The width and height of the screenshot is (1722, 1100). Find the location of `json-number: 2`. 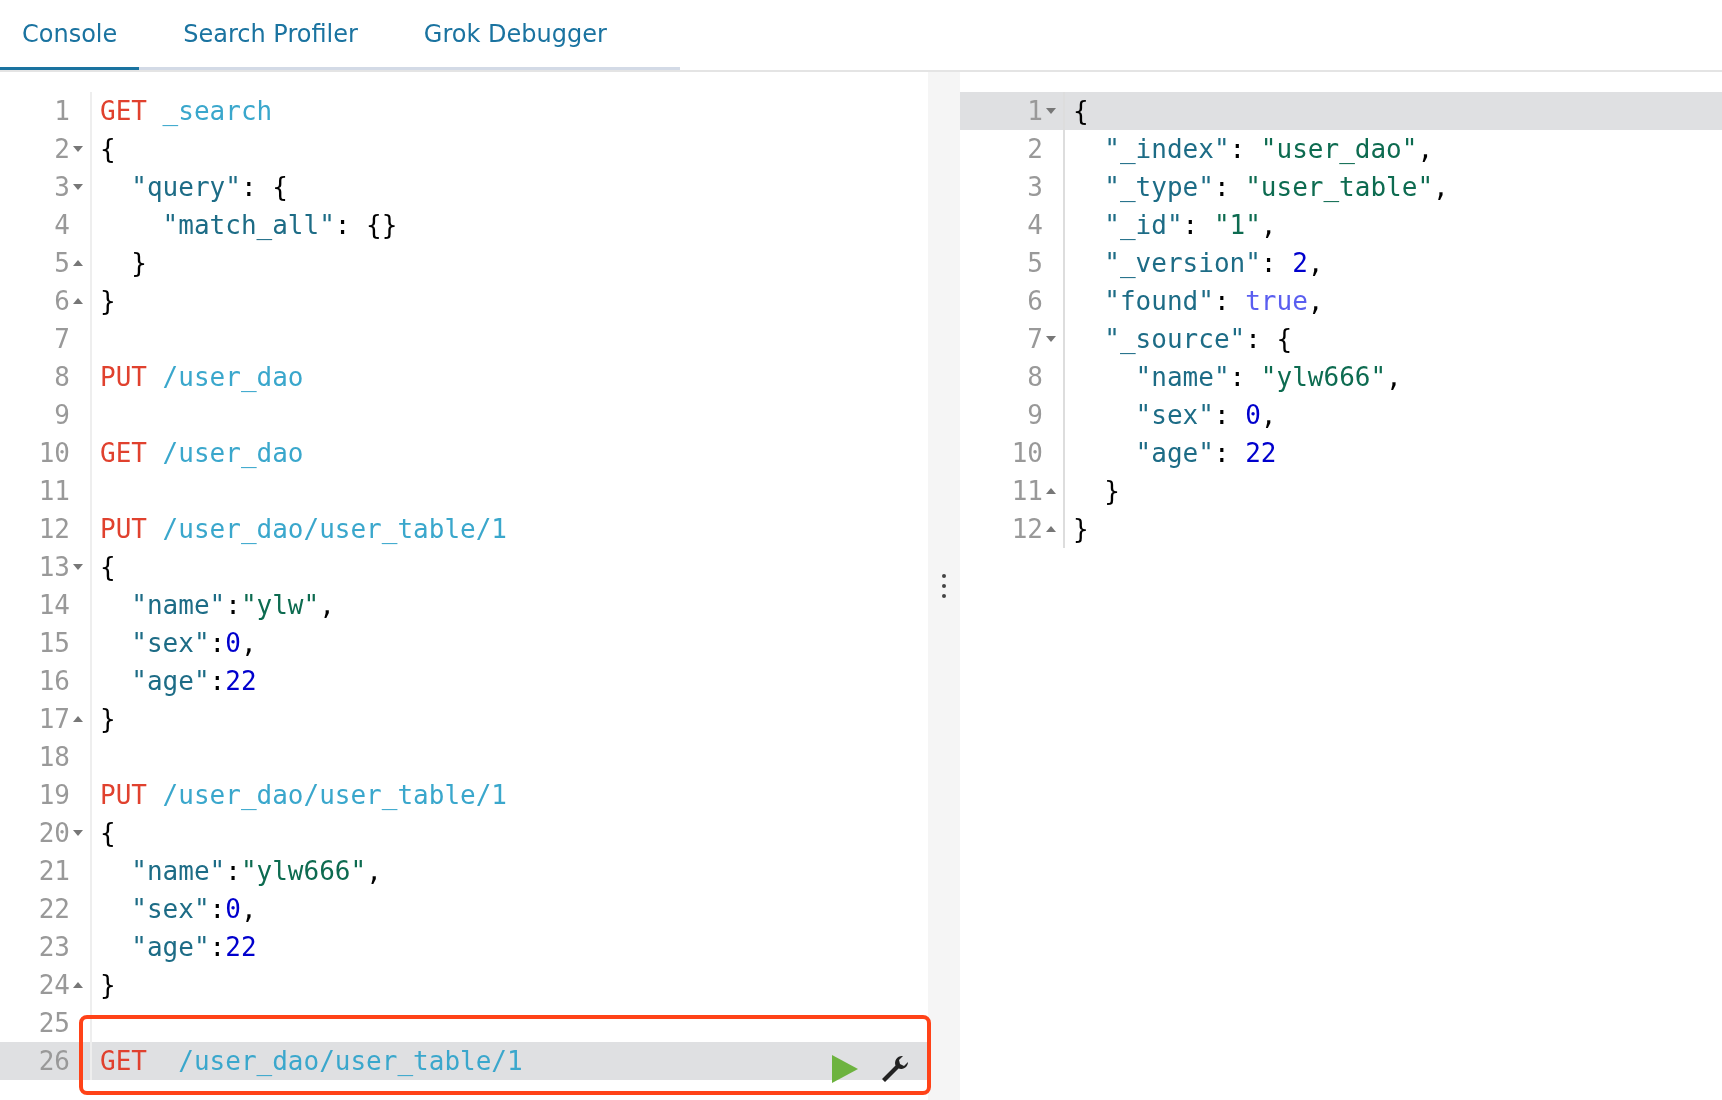

json-number: 2 is located at coordinates (1300, 263).